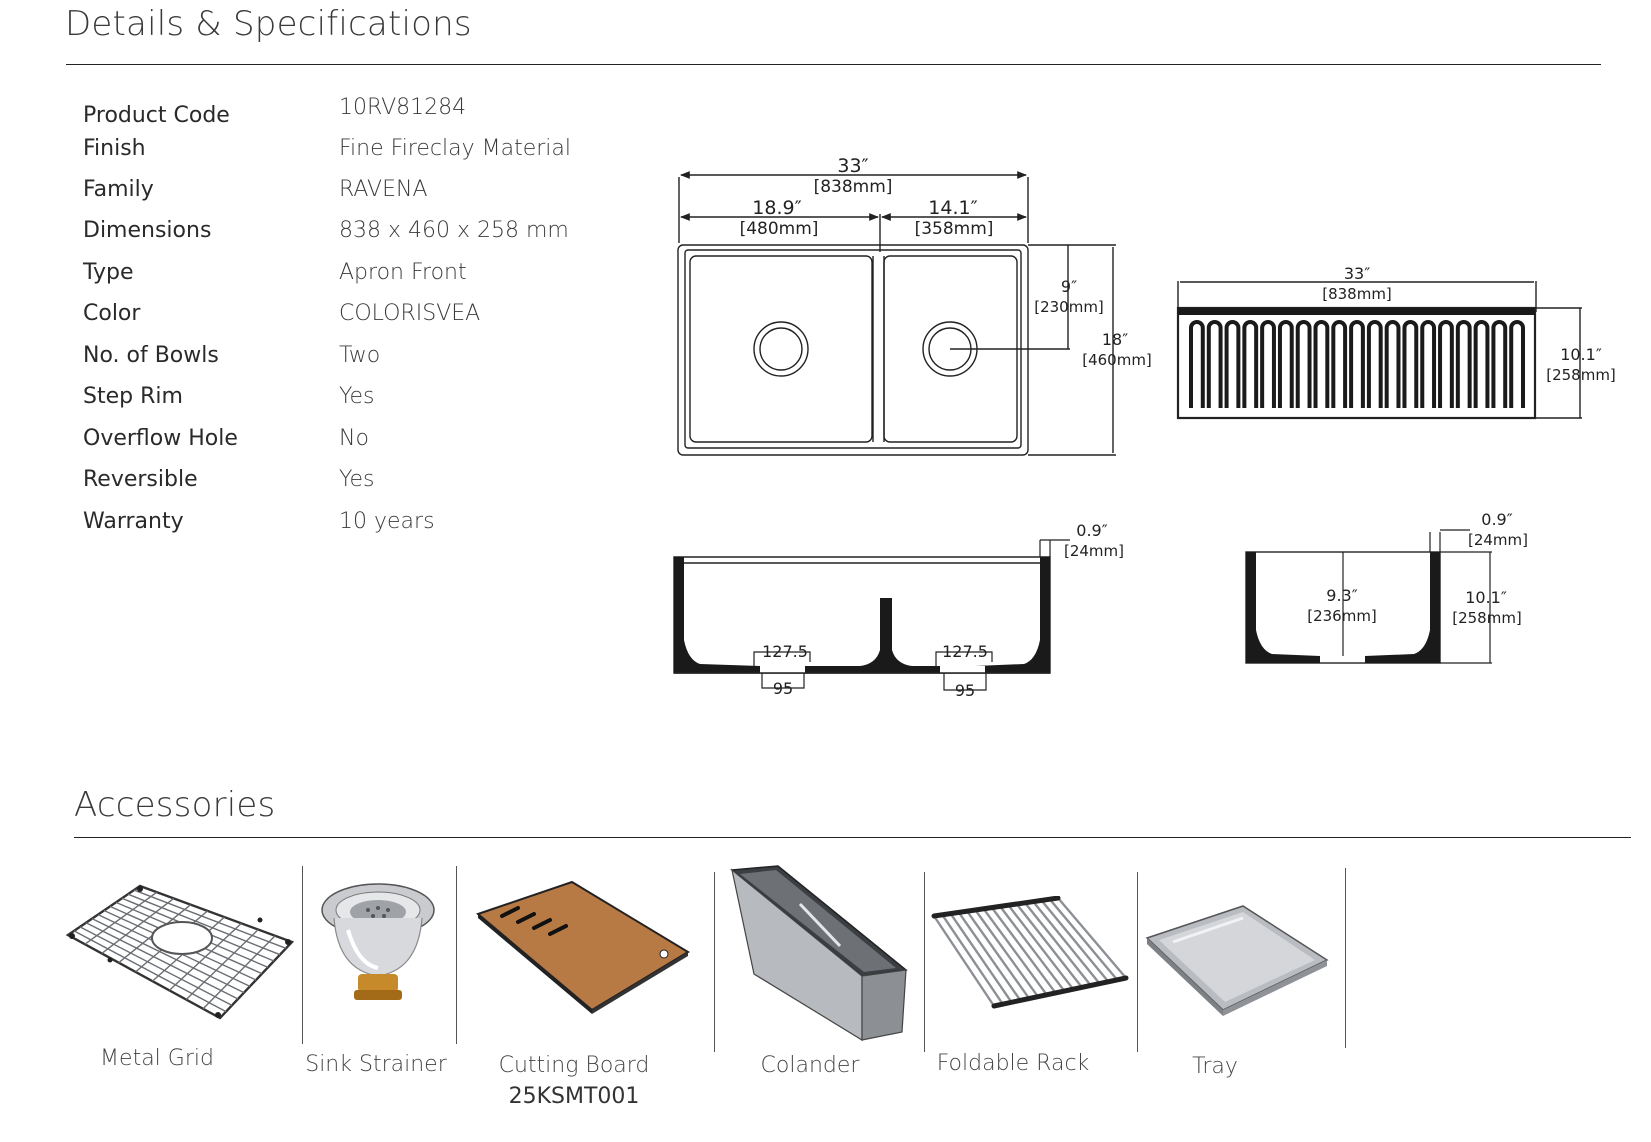 This screenshot has width=1651, height=1142. What do you see at coordinates (1115, 339) in the screenshot?
I see `top-depth-in: 18″` at bounding box center [1115, 339].